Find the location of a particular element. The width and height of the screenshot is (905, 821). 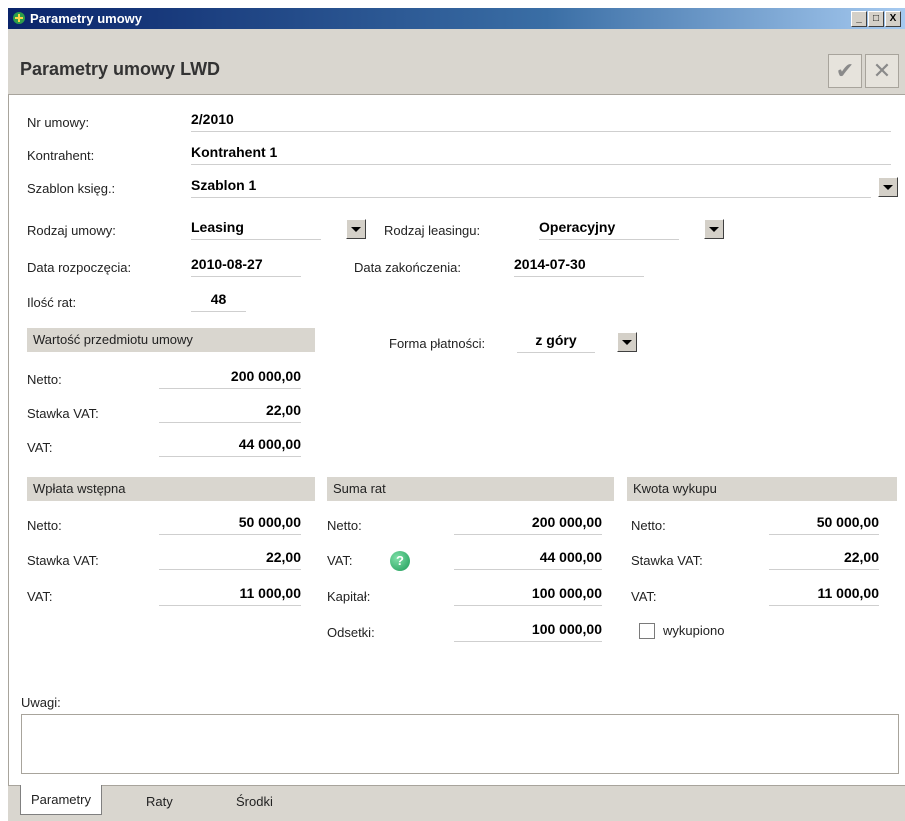

wartosc-vat-field: 44 000,00 is located at coordinates (230, 446).